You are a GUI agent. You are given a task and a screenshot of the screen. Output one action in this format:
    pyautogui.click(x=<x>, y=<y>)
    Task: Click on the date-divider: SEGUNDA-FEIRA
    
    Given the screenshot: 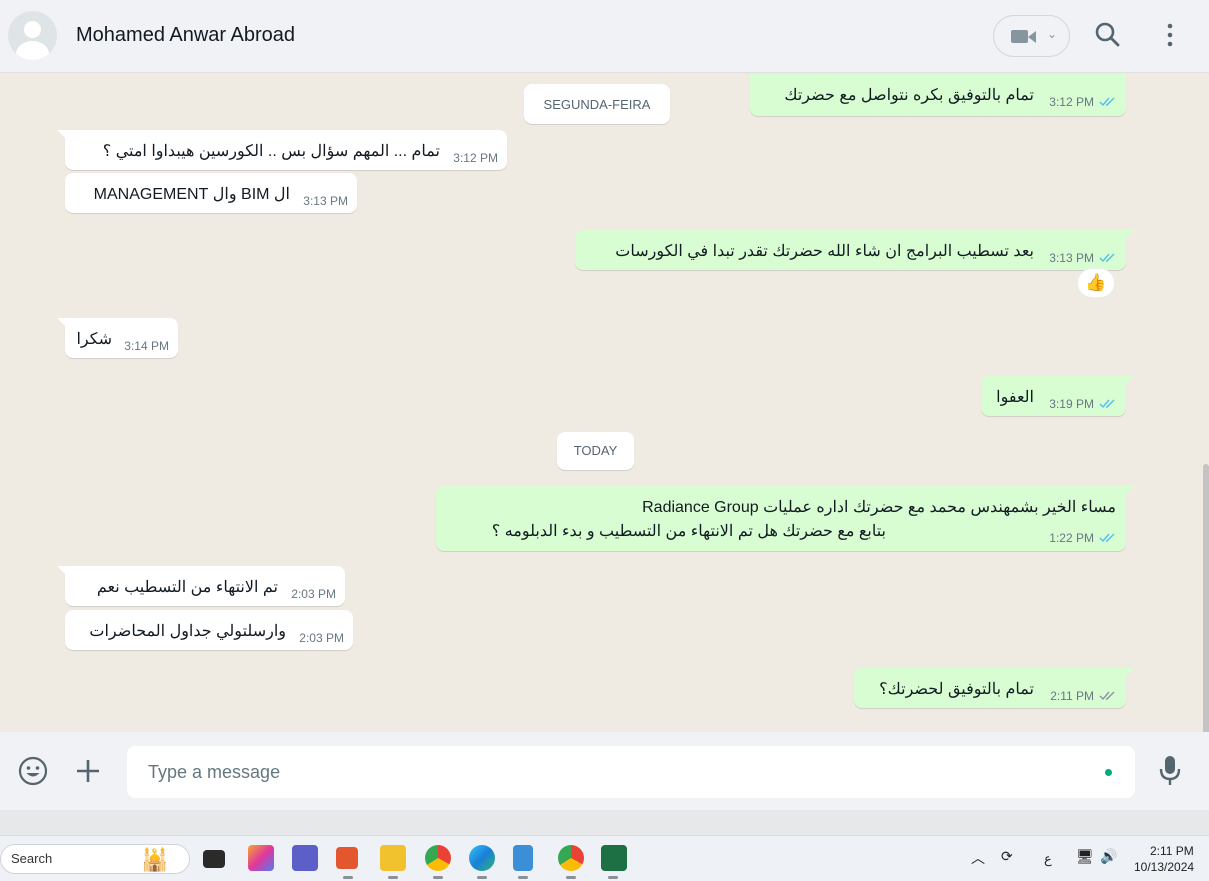 What is the action you would take?
    pyautogui.click(x=597, y=104)
    